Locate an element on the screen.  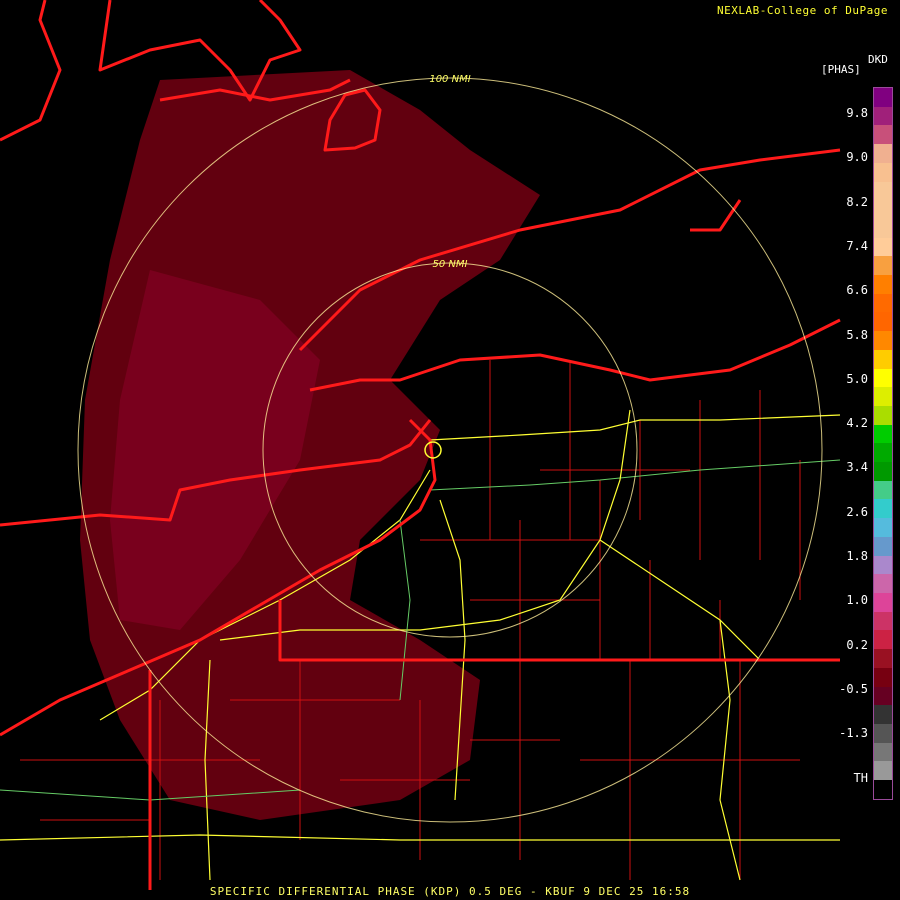
color-scale-tick: 9.0 is located at coordinates (857, 157).